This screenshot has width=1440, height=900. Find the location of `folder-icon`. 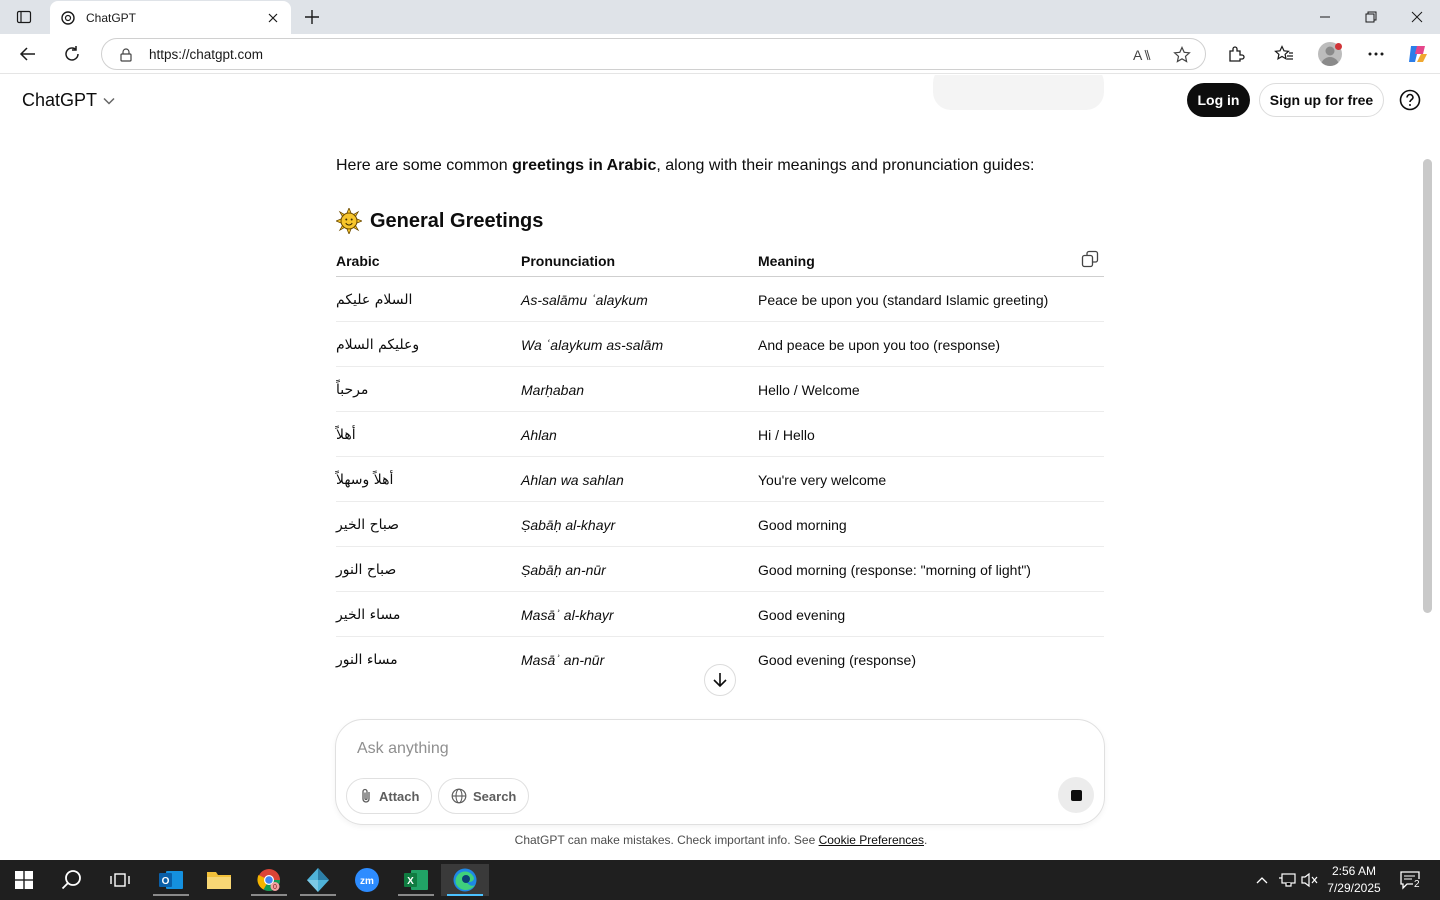

folder-icon is located at coordinates (219, 880).